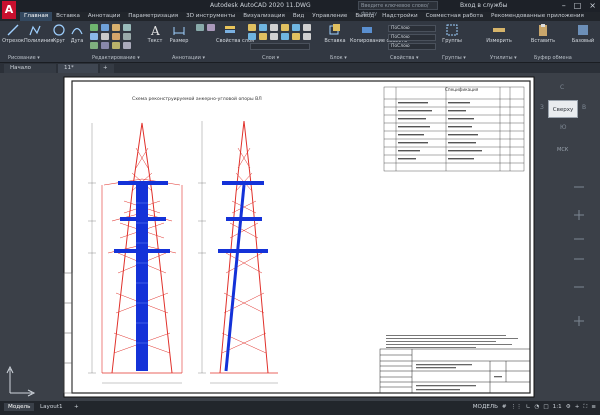 The image size is (600, 415). Describe the element at coordinates (116, 36) in the screenshot. I see `fillet-icon` at that location.